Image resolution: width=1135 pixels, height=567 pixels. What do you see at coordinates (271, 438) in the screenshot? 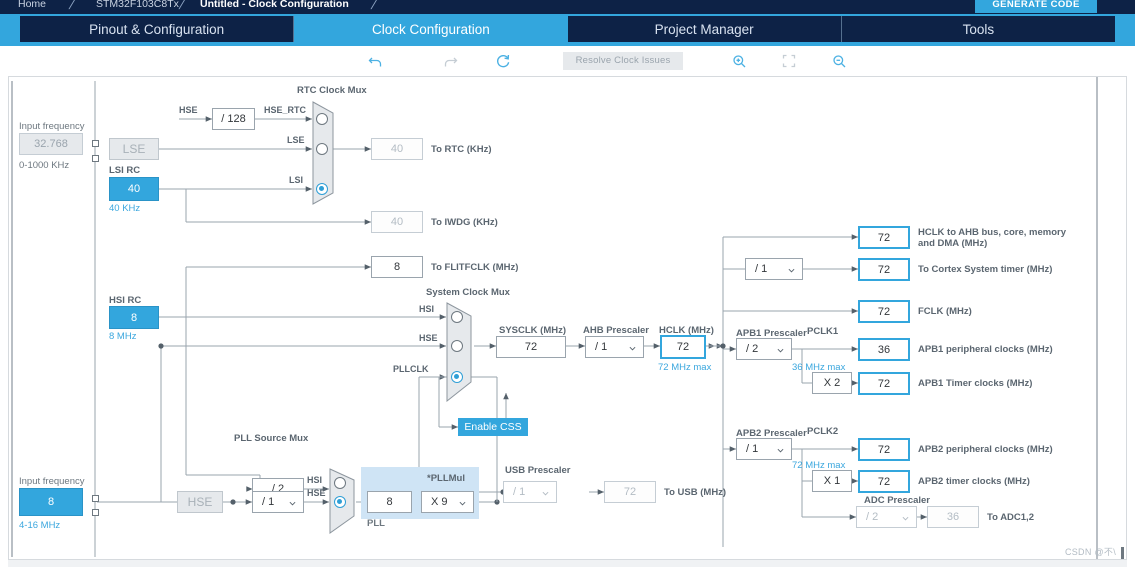
I see `pll-source-mux-title: PLL Source Mux` at bounding box center [271, 438].